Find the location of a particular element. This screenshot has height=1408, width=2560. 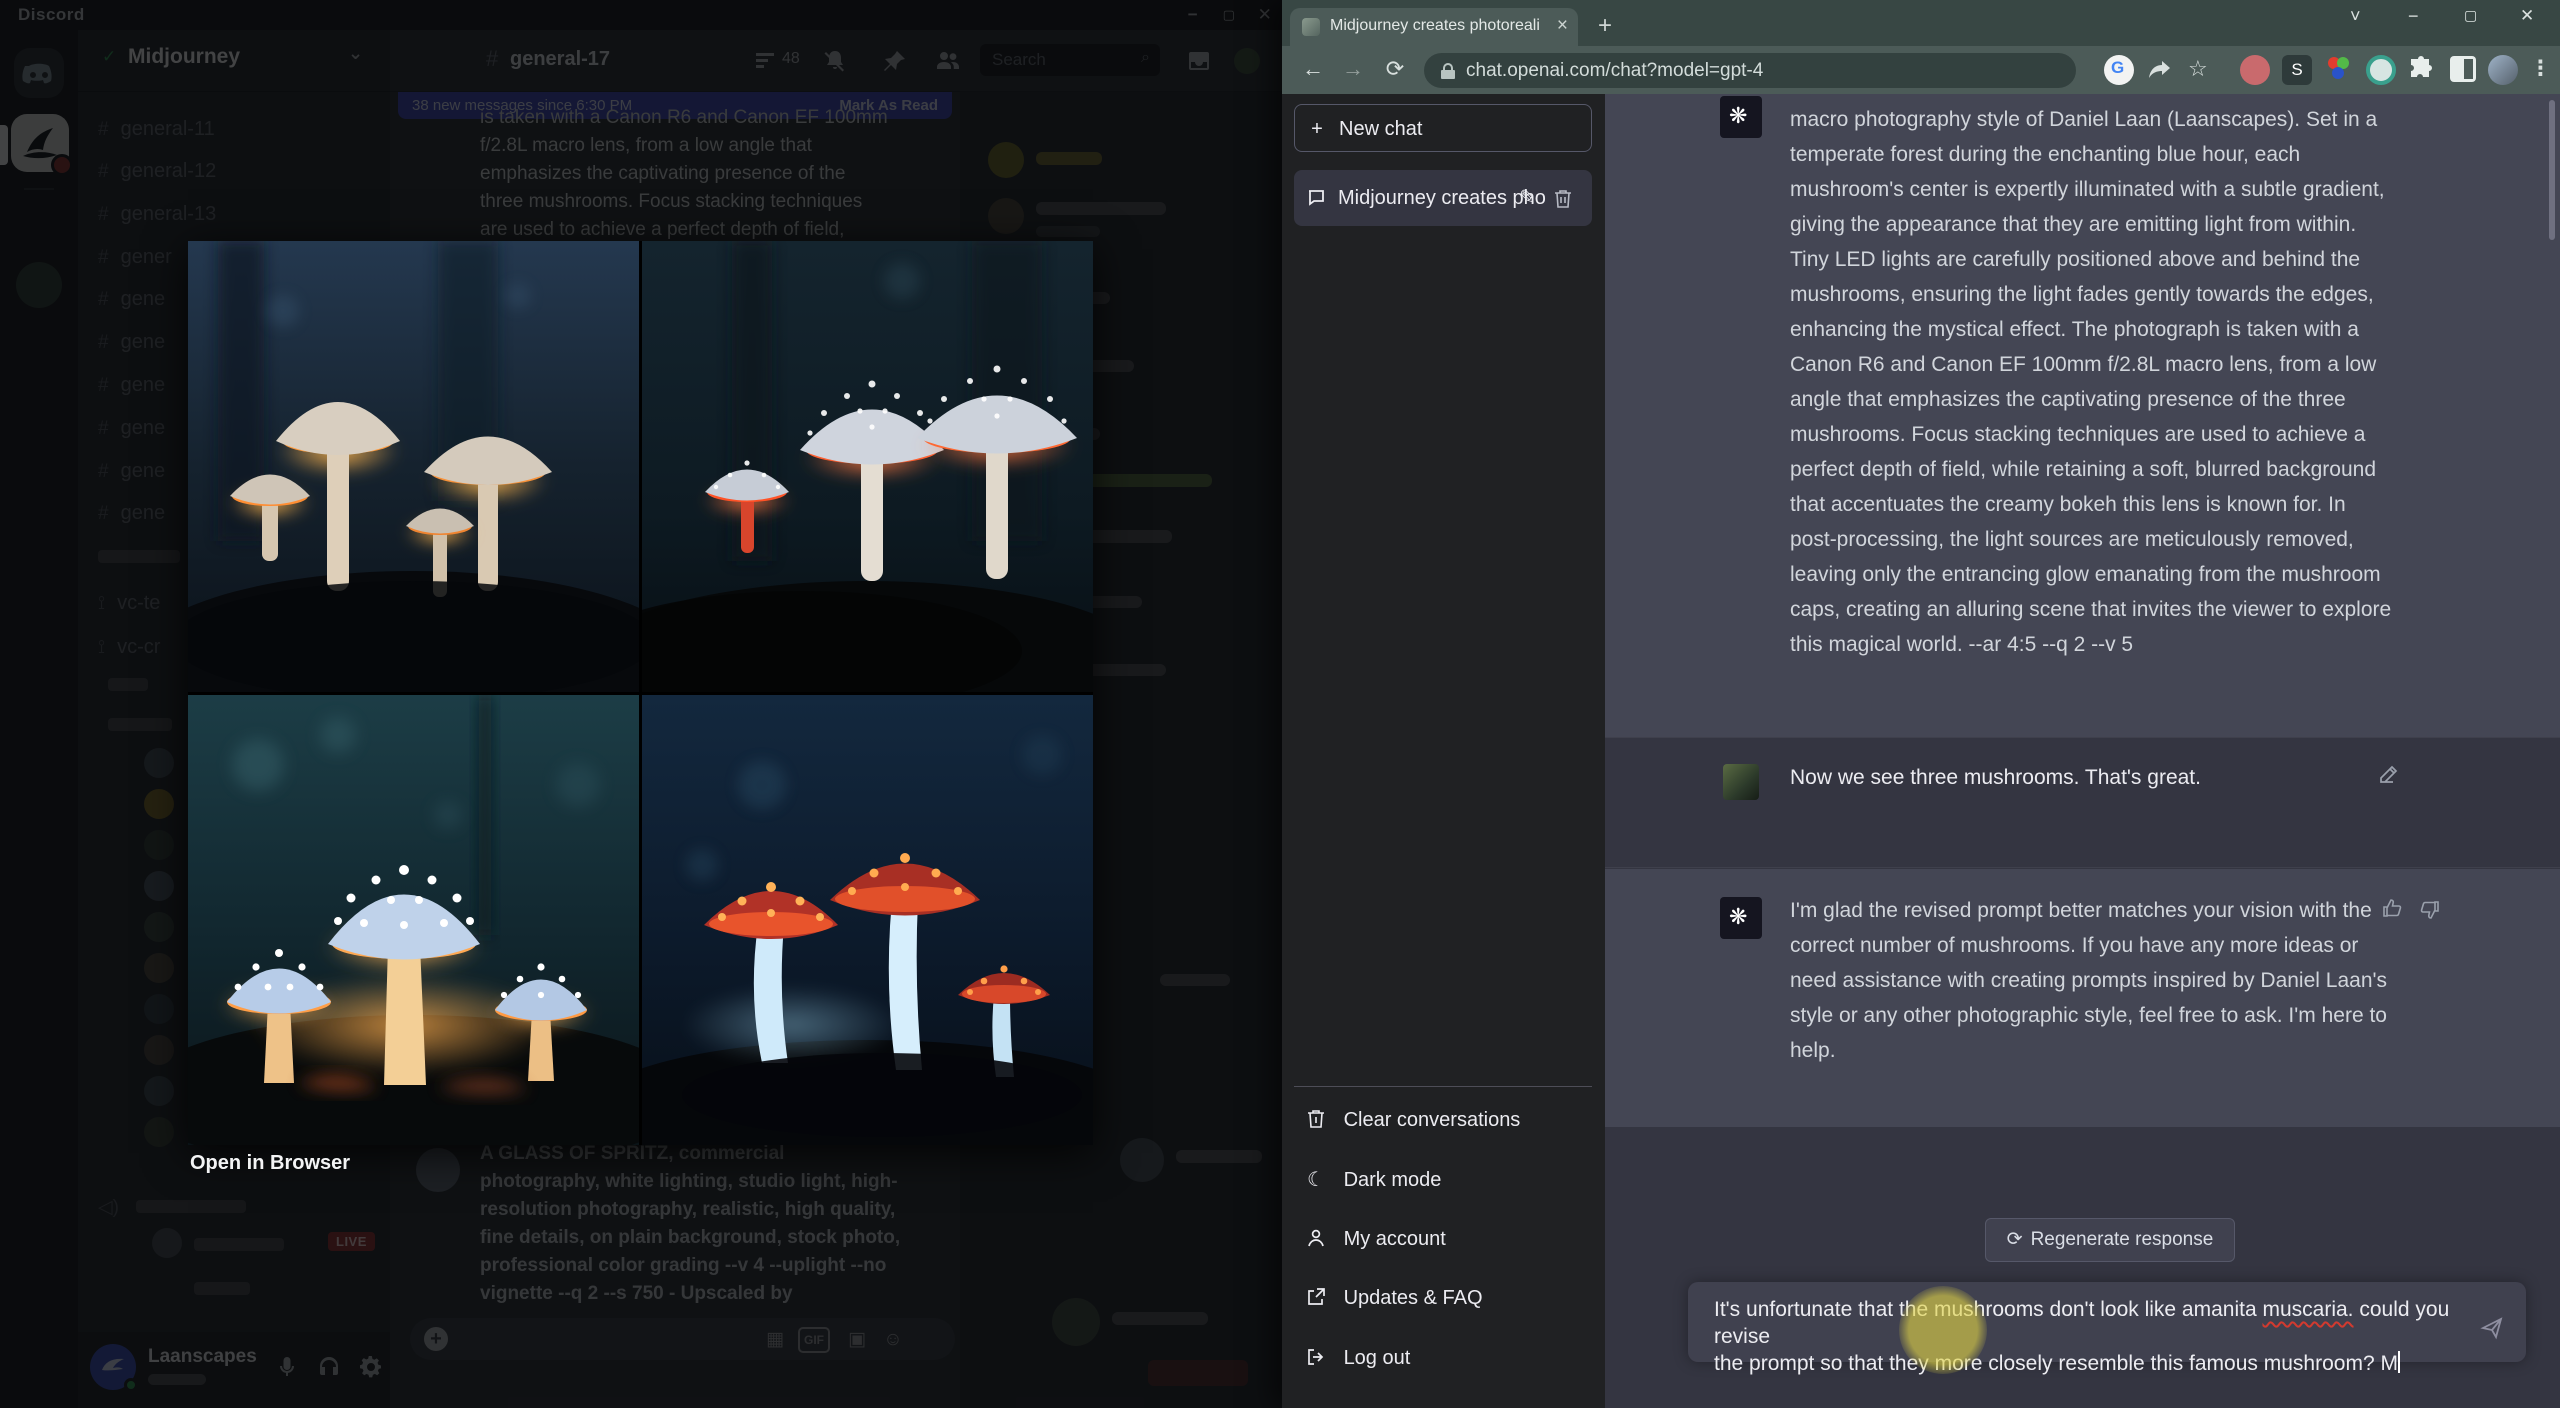

scrollbar-thumb is located at coordinates (2552, 170).